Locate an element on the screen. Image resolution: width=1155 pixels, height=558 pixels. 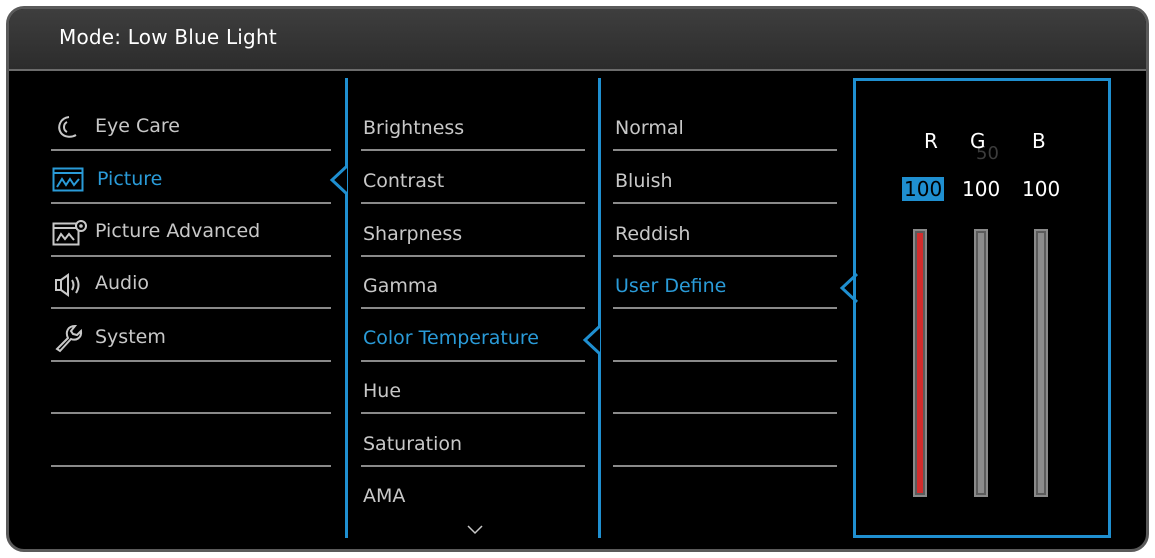
eye-care-icon is located at coordinates (67, 127).